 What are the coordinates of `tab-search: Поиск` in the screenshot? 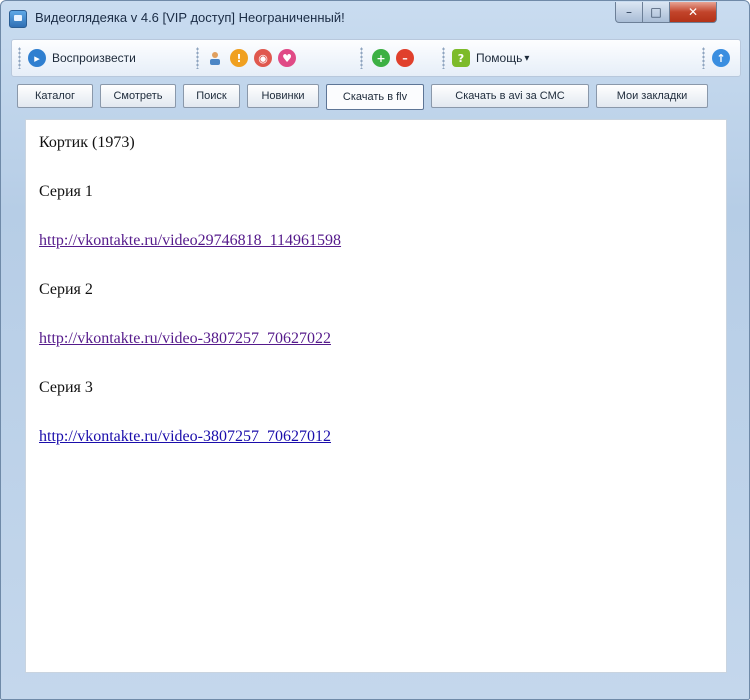 It's located at (211, 96).